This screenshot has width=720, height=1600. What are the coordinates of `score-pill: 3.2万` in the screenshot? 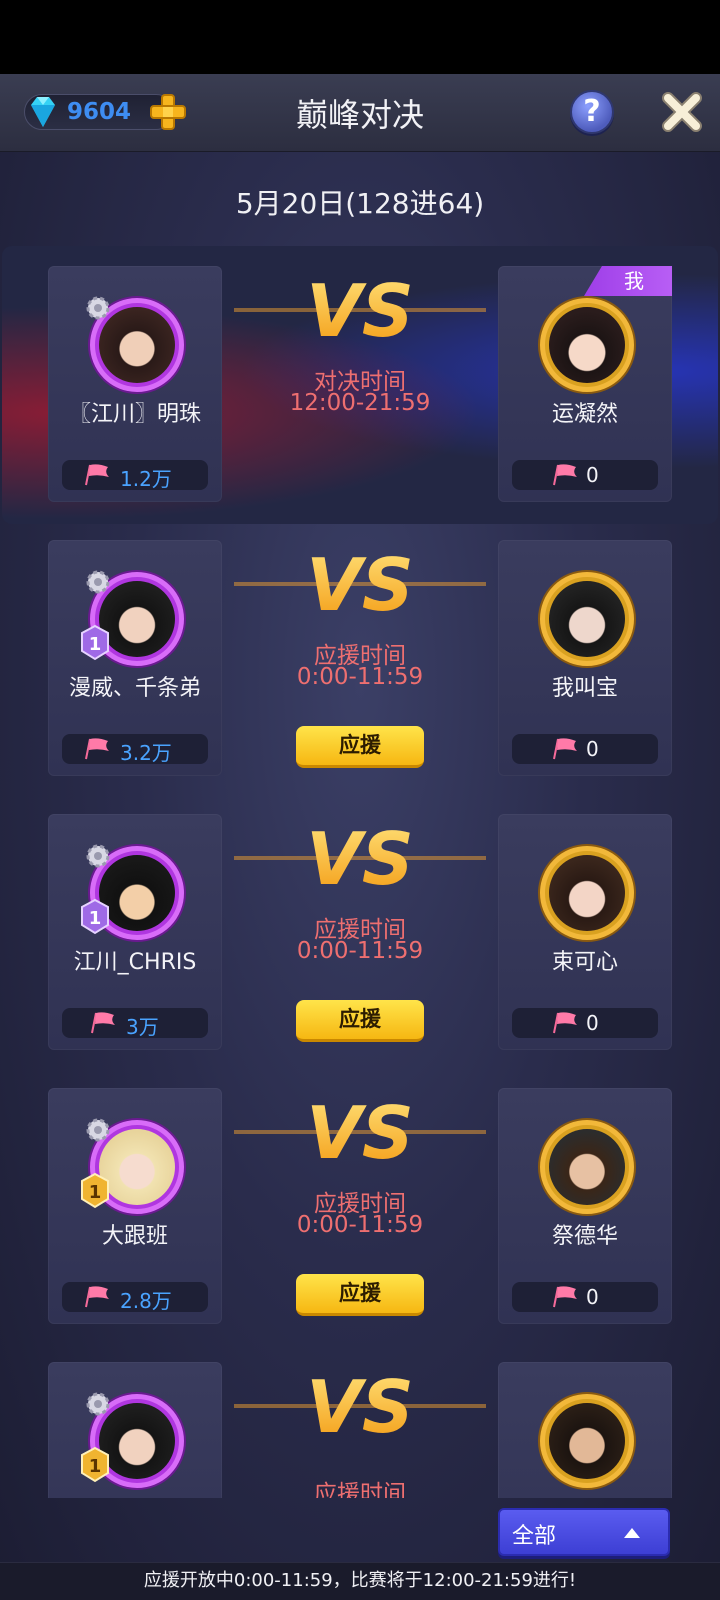 It's located at (135, 749).